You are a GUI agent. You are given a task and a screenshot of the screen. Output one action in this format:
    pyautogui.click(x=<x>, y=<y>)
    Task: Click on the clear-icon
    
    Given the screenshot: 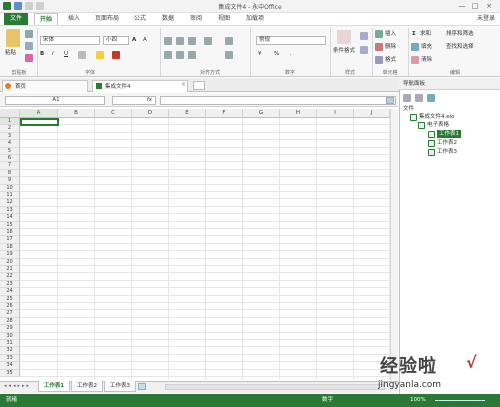 What is the action you would take?
    pyautogui.click(x=415, y=60)
    